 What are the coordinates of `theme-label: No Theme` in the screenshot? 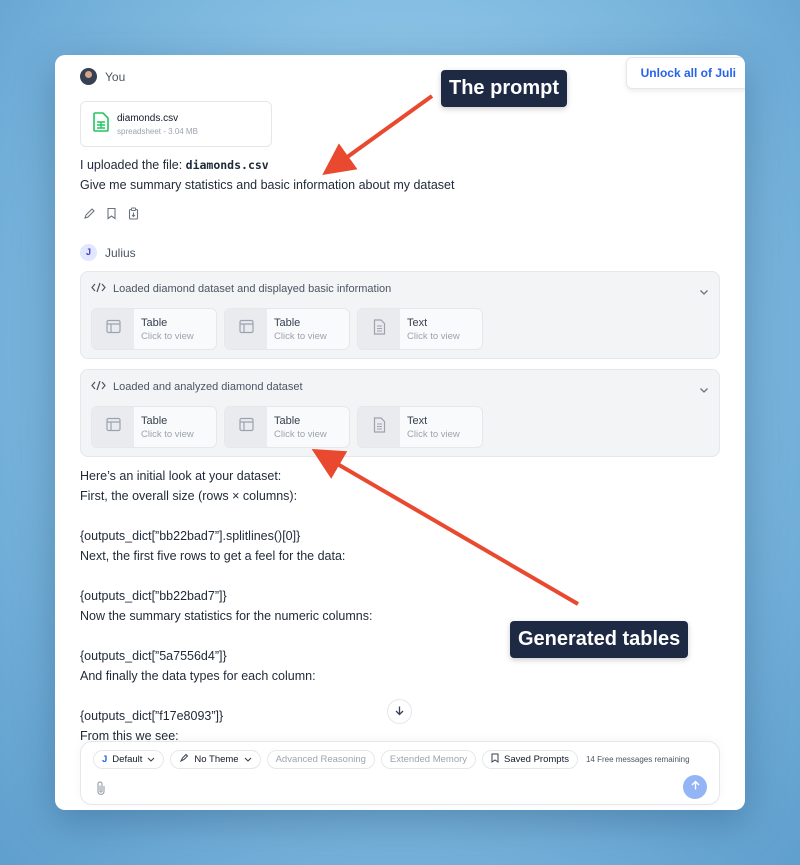 It's located at (216, 759).